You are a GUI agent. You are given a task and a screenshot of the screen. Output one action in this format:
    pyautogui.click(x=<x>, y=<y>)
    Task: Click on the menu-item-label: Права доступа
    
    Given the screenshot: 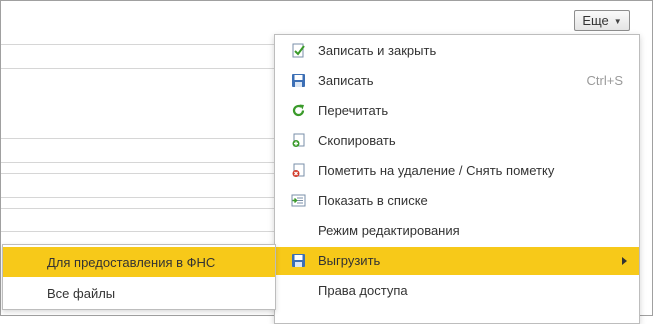 What is the action you would take?
    pyautogui.click(x=363, y=290)
    